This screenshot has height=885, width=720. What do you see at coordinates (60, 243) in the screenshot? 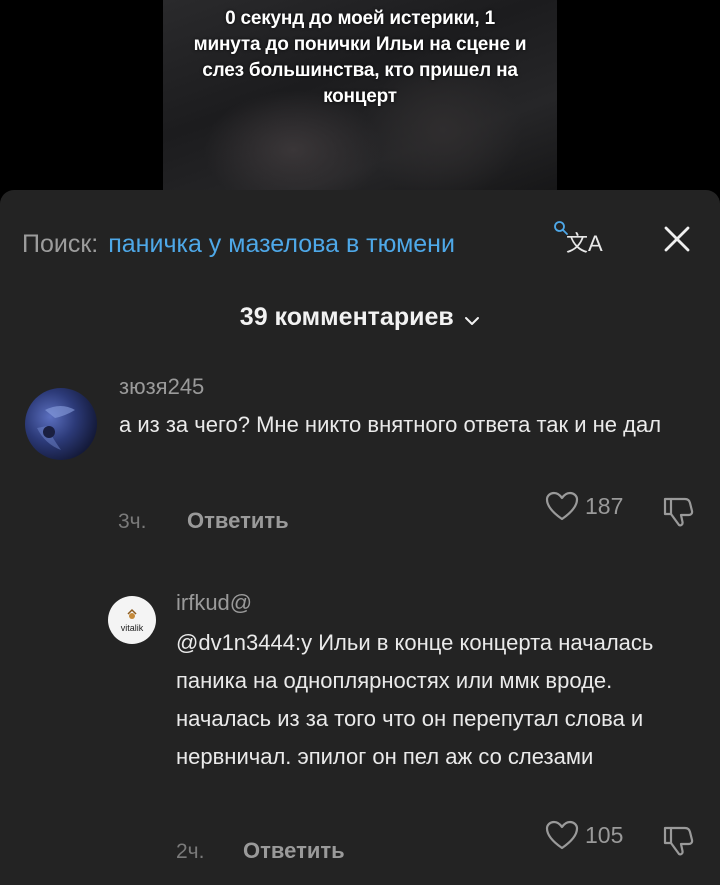
I see `search-label: Поиск:` at bounding box center [60, 243].